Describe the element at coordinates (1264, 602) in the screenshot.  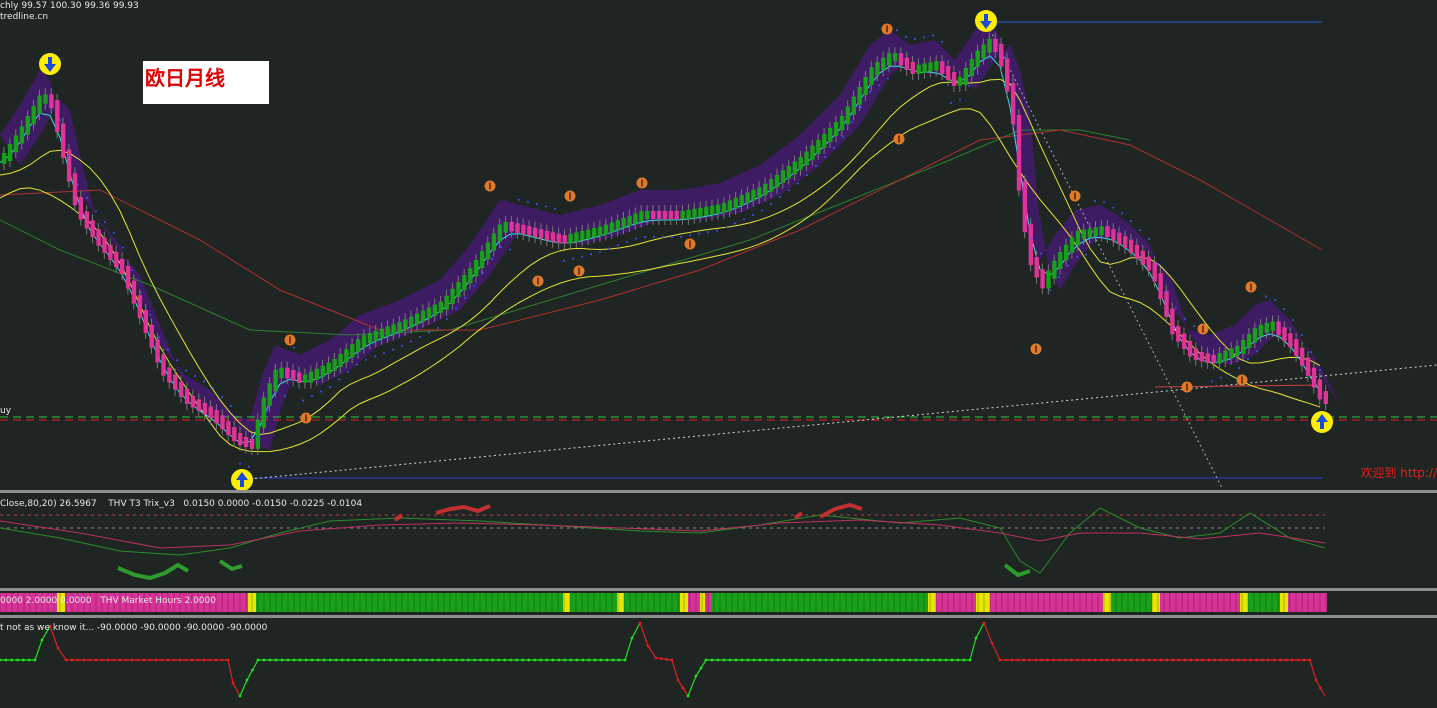
I see `market-hours-band` at that location.